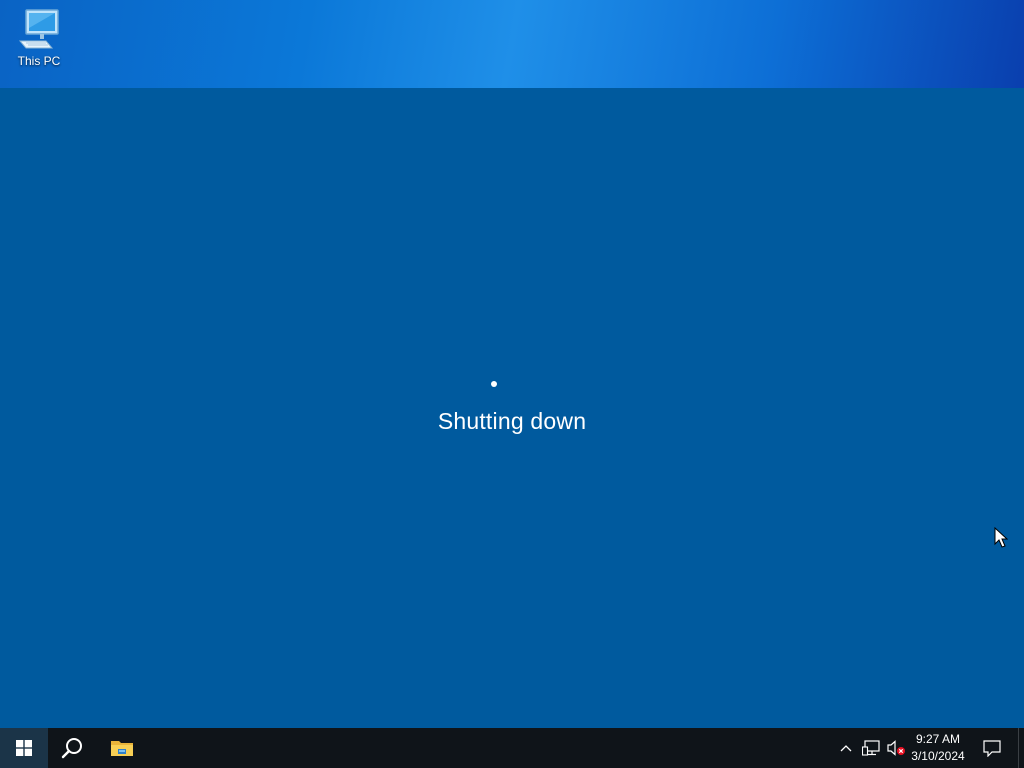 Image resolution: width=1024 pixels, height=768 pixels. I want to click on desktop-icon-label: This PC, so click(39, 61).